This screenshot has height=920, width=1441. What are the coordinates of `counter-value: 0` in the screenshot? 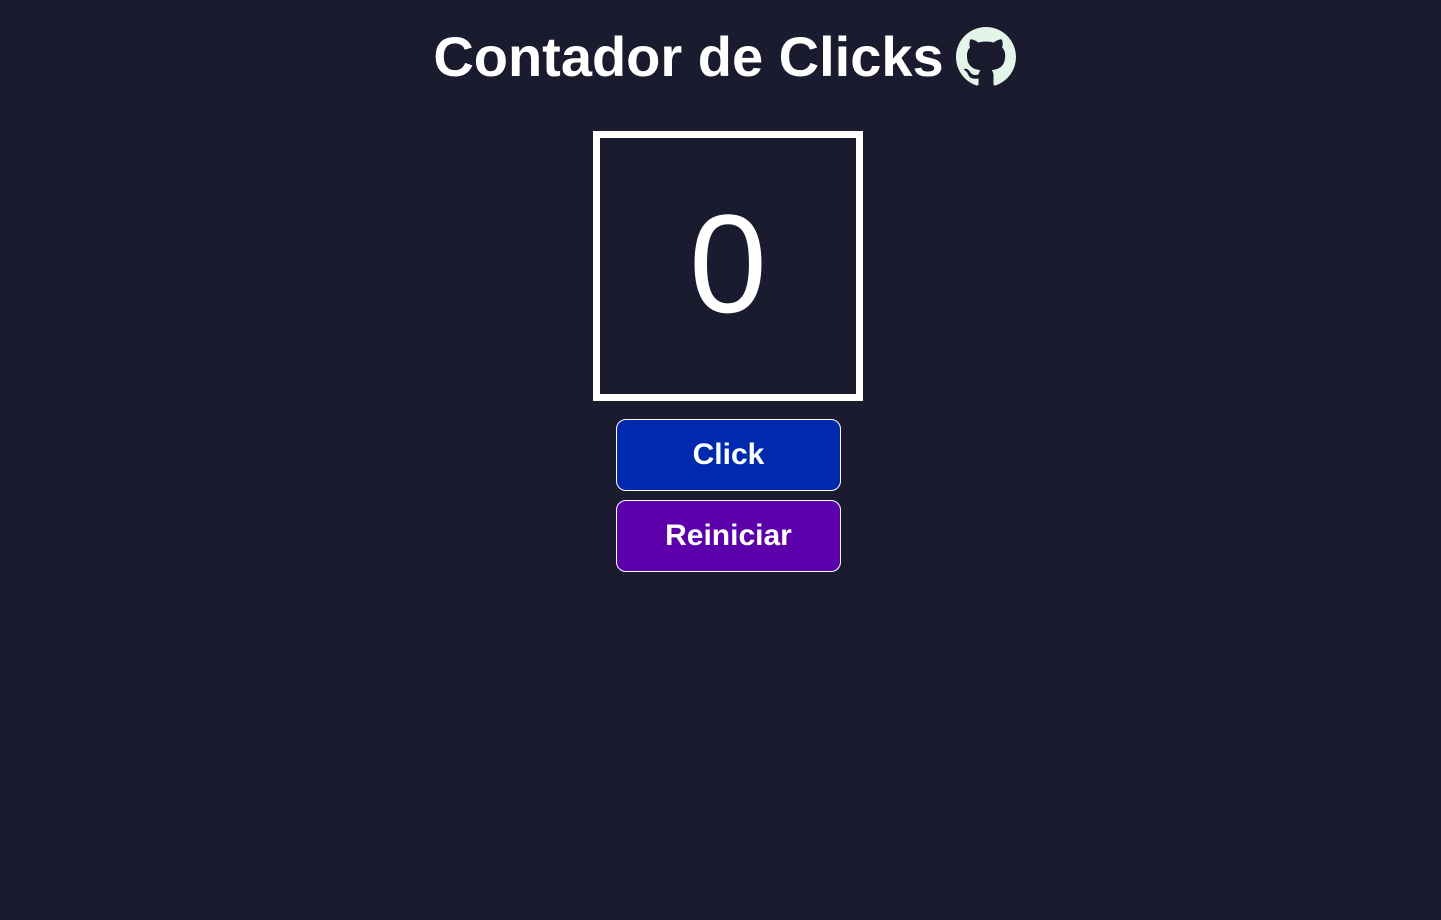 It's located at (728, 263).